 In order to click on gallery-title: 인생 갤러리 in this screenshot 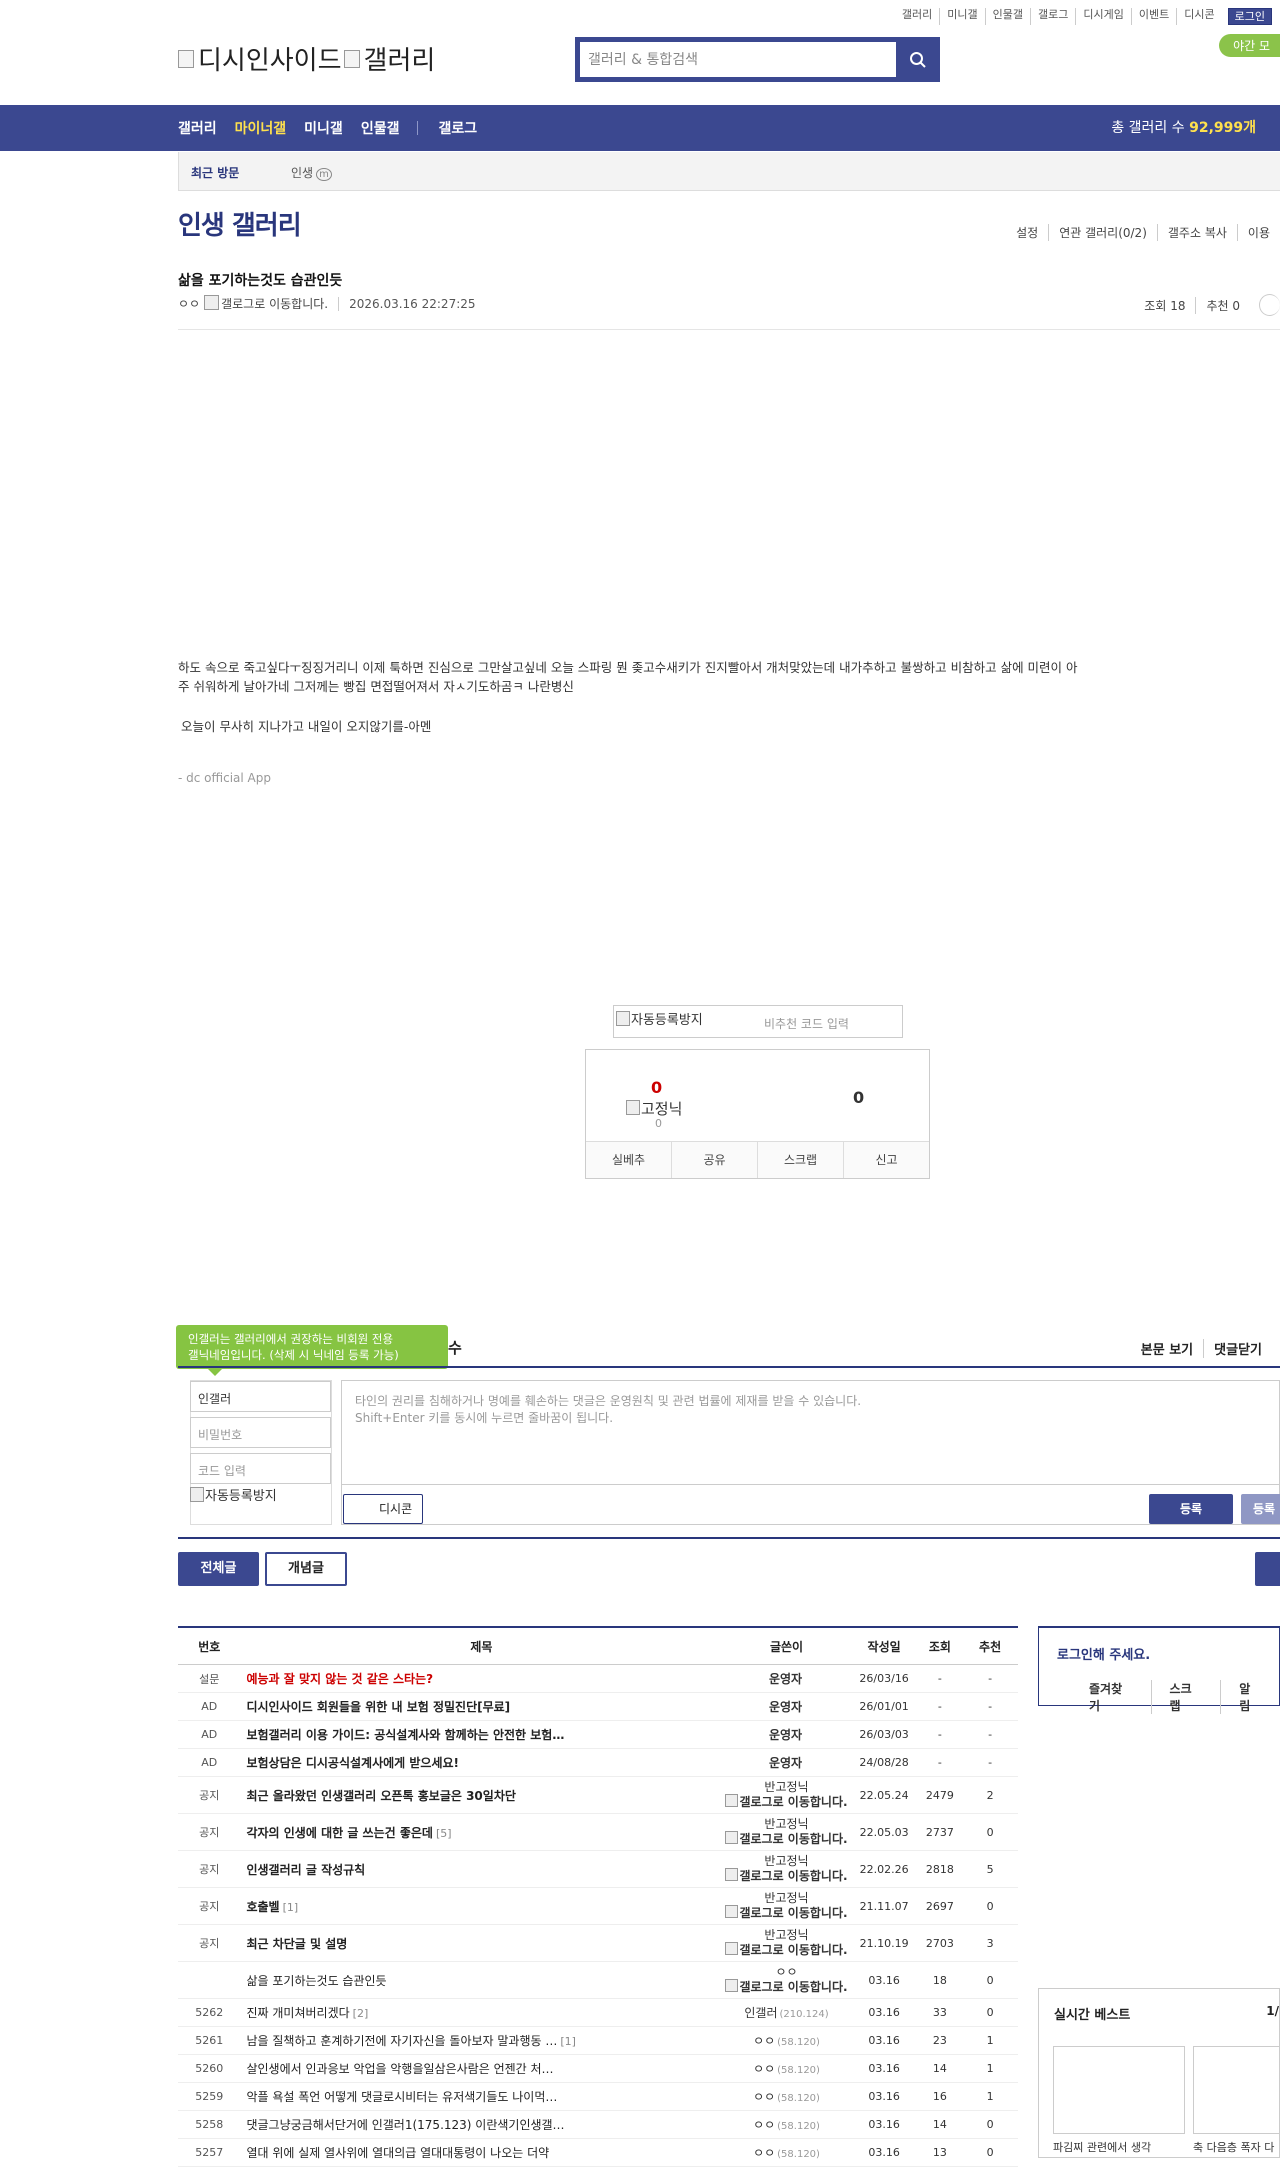, I will do `click(240, 223)`.